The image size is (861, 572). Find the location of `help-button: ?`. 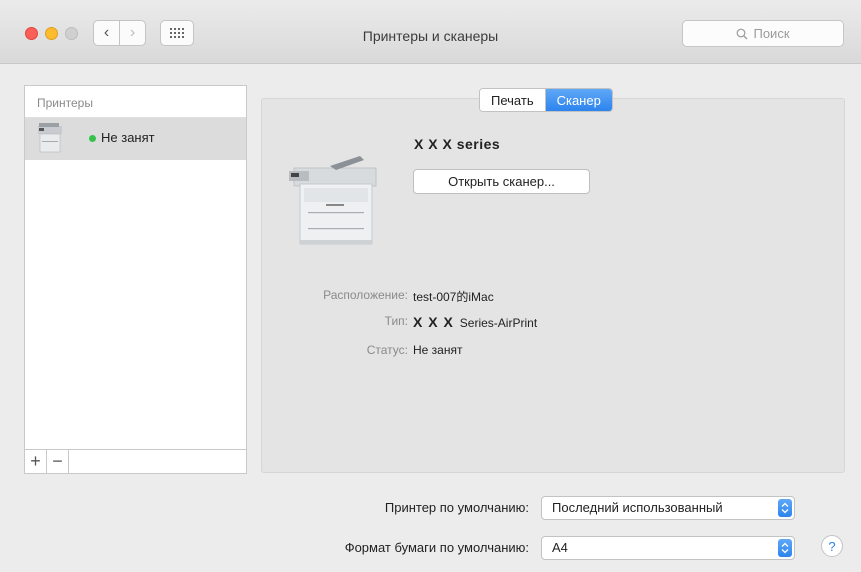

help-button: ? is located at coordinates (832, 546).